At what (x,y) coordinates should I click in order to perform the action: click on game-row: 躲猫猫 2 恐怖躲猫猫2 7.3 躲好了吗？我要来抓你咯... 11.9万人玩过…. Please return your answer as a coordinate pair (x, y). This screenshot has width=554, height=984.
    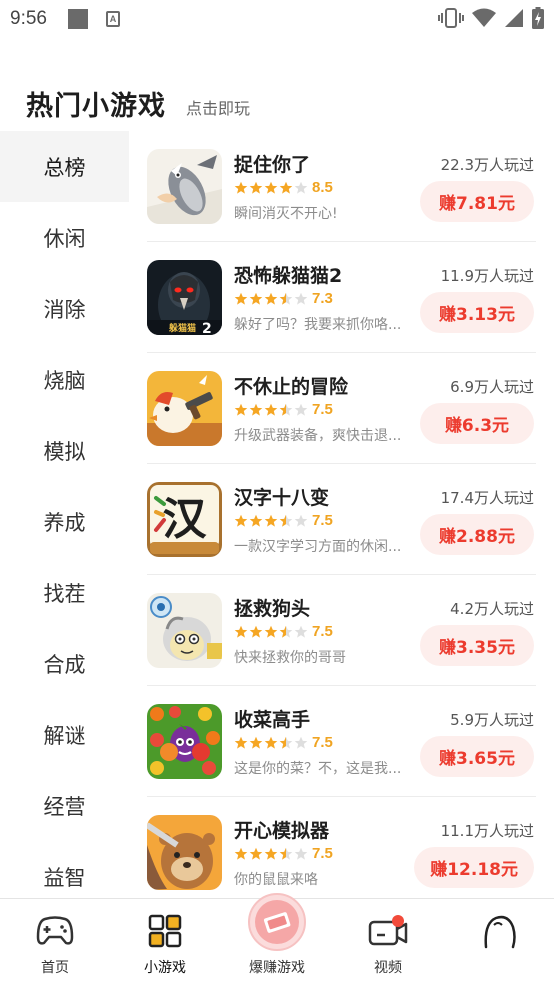
    Looking at the image, I should click on (342, 297).